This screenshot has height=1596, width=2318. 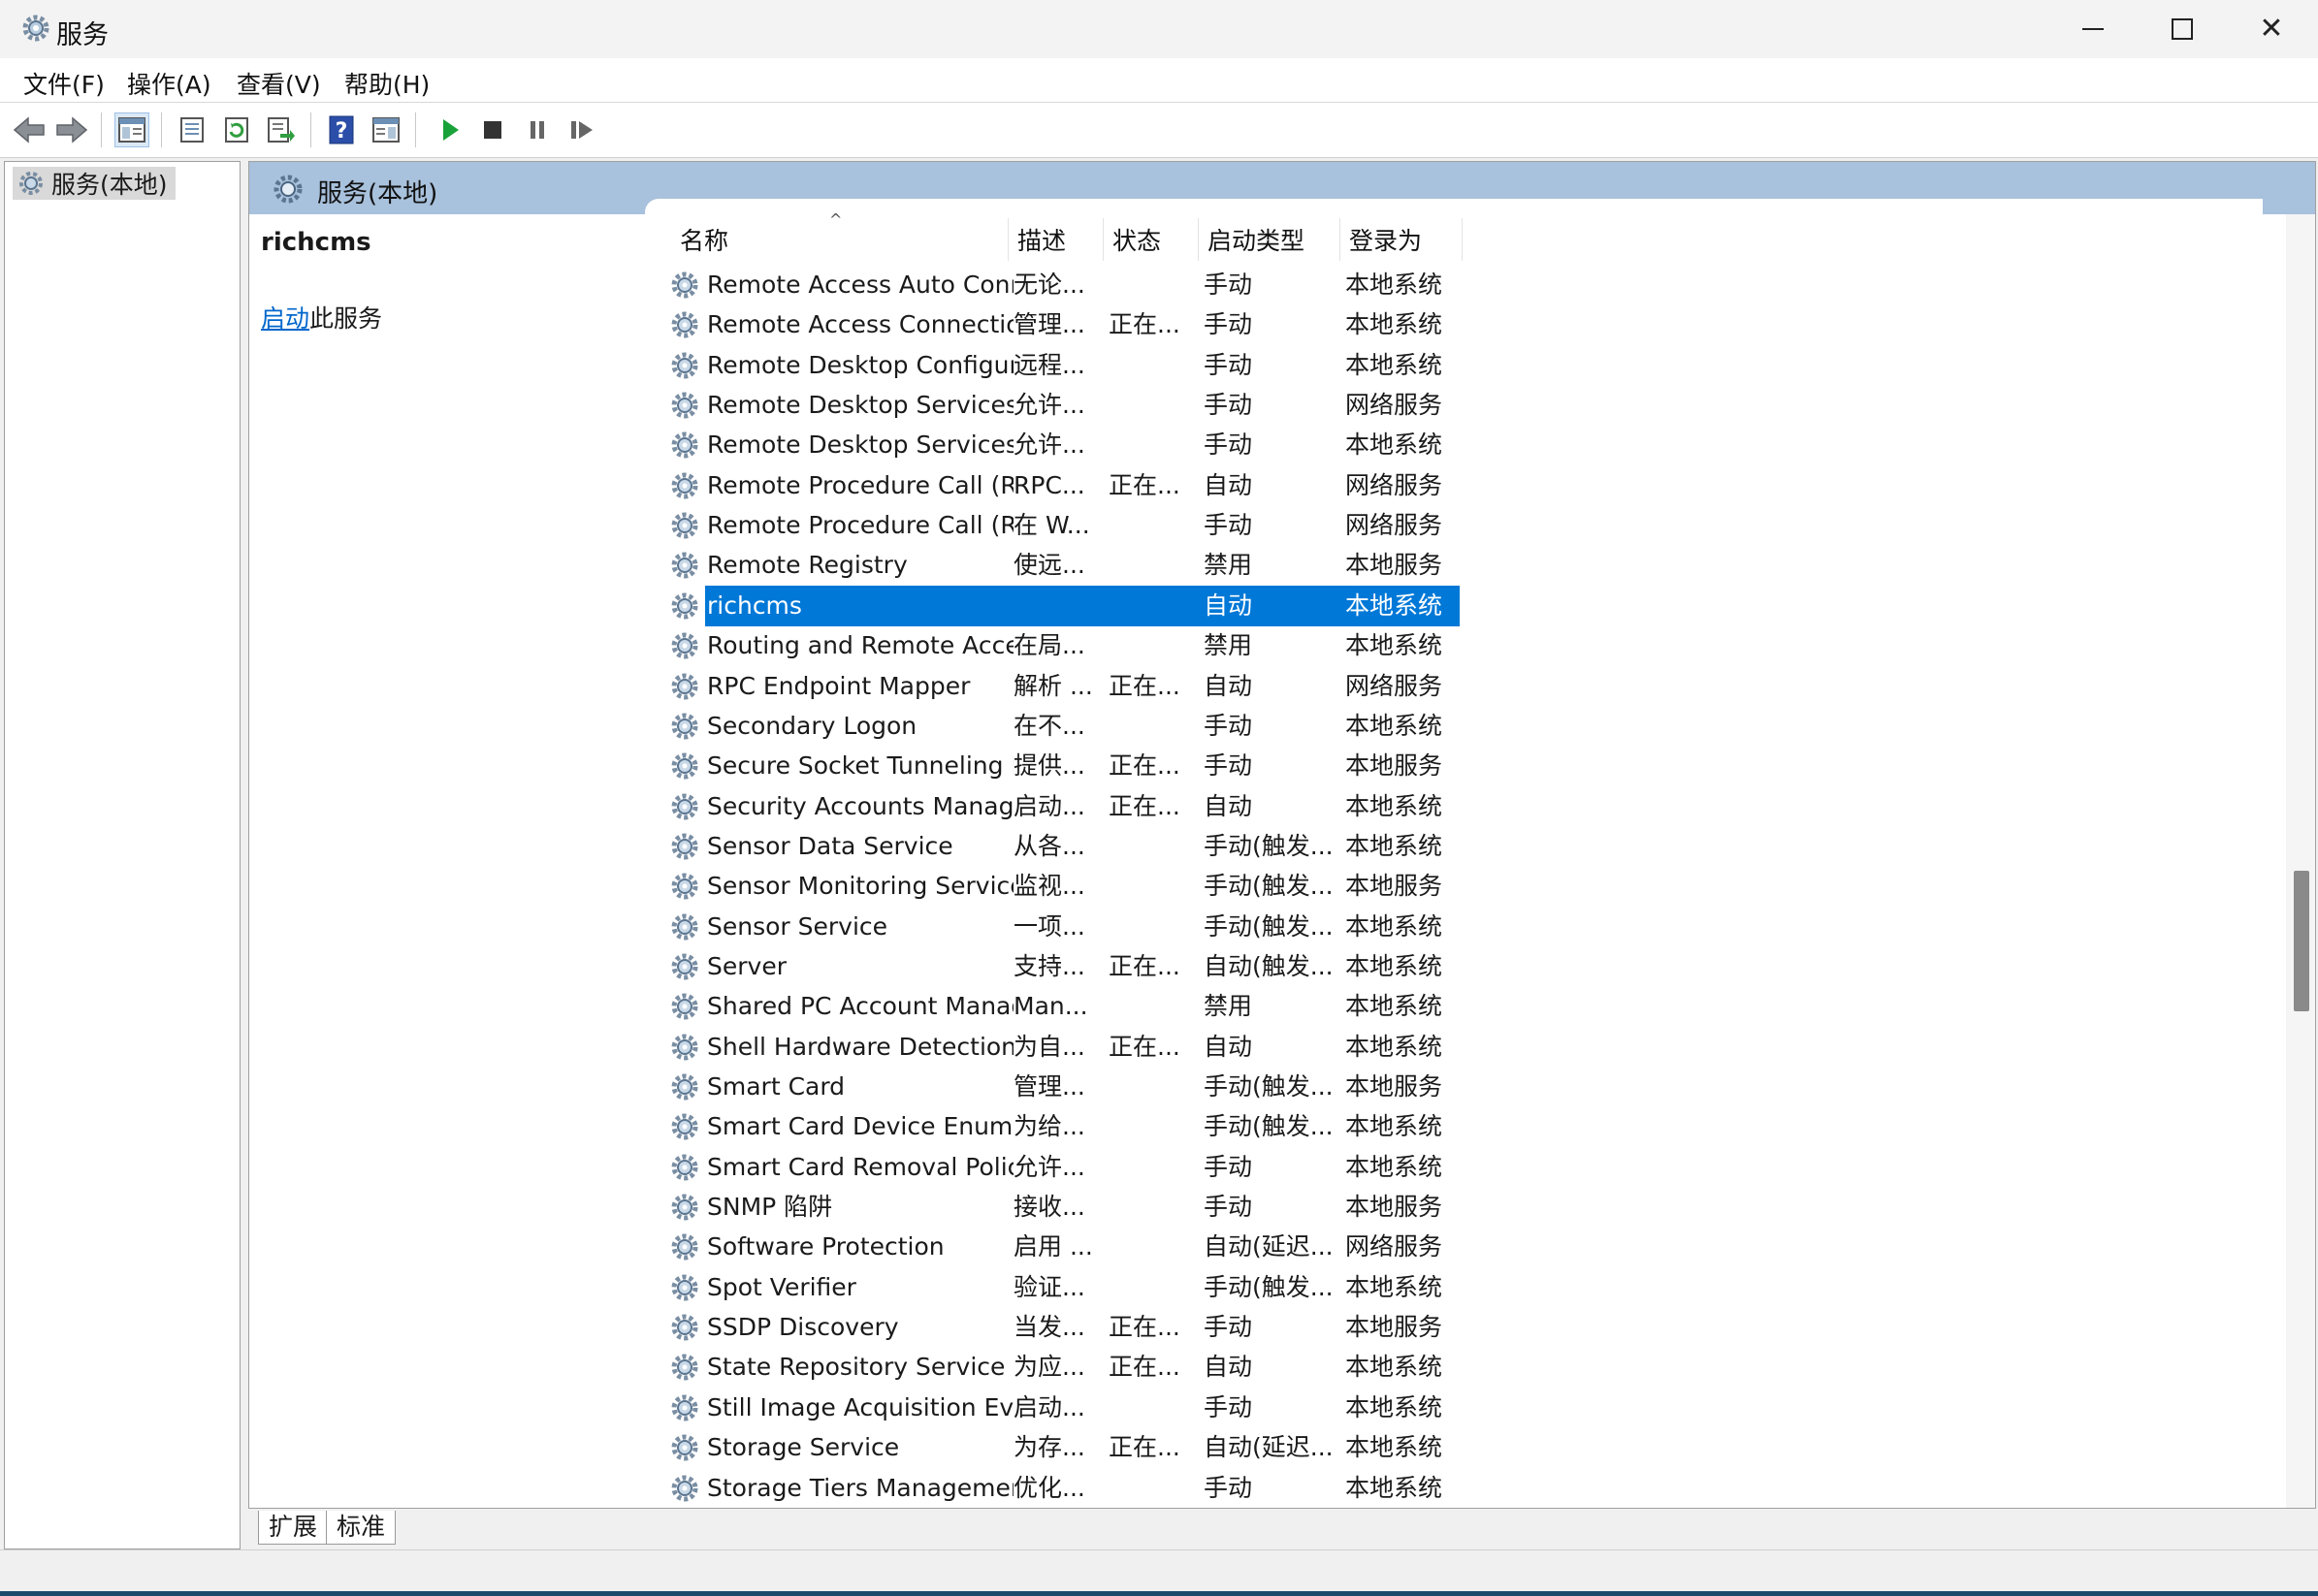 What do you see at coordinates (684, 1327) in the screenshot?
I see `service-gear-icon` at bounding box center [684, 1327].